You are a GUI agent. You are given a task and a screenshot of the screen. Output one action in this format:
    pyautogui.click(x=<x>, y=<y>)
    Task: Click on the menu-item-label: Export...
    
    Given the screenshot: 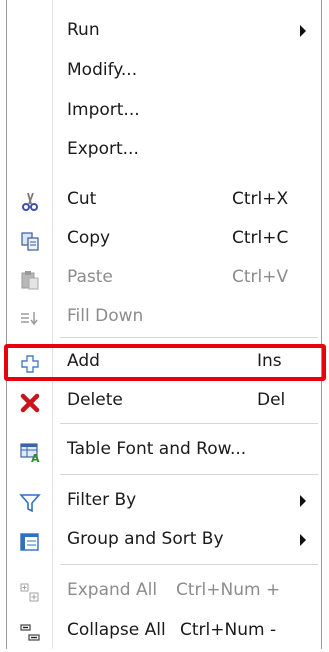 What is the action you would take?
    pyautogui.click(x=103, y=149)
    